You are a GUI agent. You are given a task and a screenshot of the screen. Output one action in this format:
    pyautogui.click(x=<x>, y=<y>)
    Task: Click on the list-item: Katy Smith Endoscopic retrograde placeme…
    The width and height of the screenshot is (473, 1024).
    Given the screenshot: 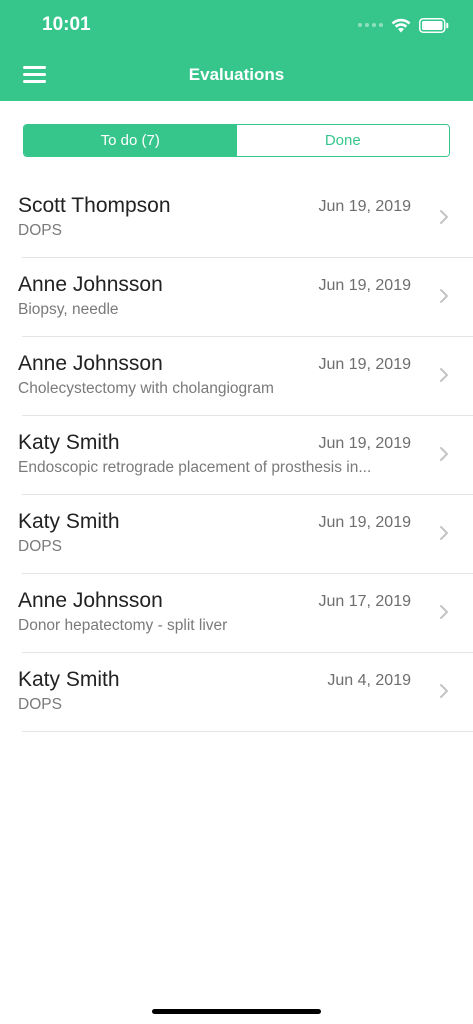 What is the action you would take?
    pyautogui.click(x=236, y=455)
    